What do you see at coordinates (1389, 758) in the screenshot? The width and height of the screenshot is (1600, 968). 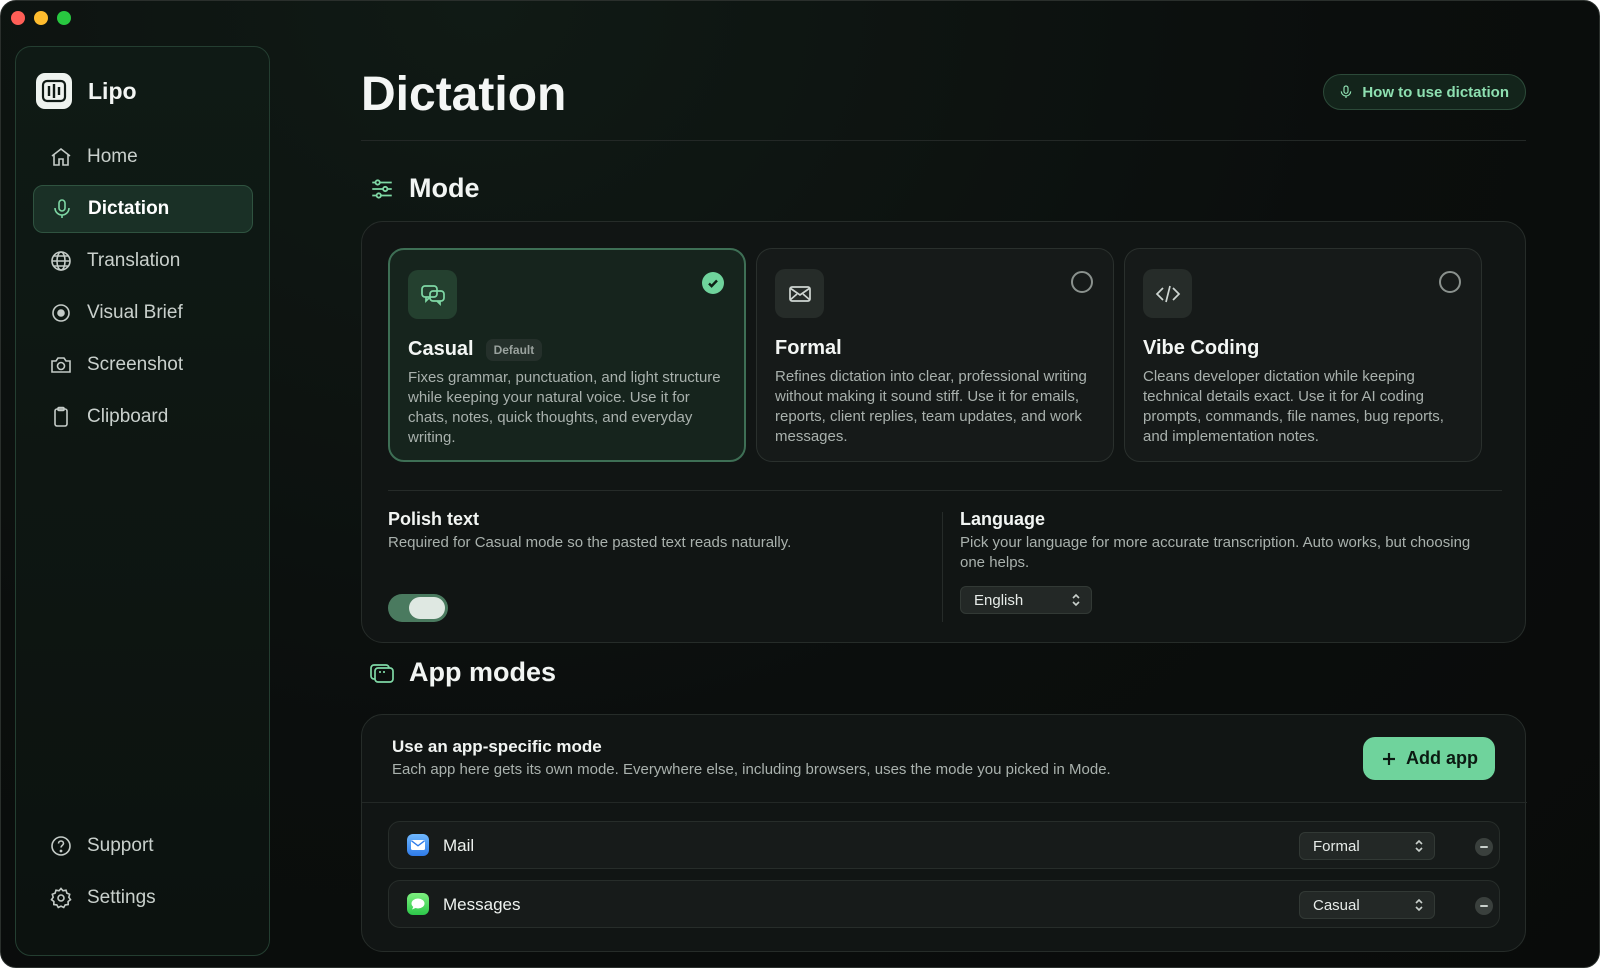 I see `plus-icon` at bounding box center [1389, 758].